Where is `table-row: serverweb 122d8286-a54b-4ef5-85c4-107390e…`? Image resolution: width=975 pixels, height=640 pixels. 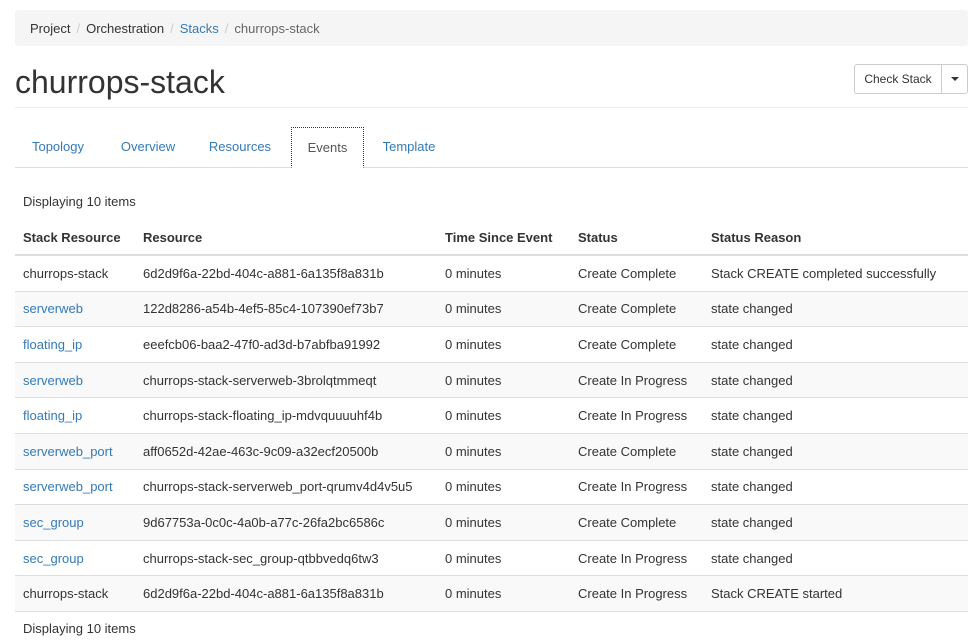 table-row: serverweb 122d8286-a54b-4ef5-85c4-107390e… is located at coordinates (491, 308).